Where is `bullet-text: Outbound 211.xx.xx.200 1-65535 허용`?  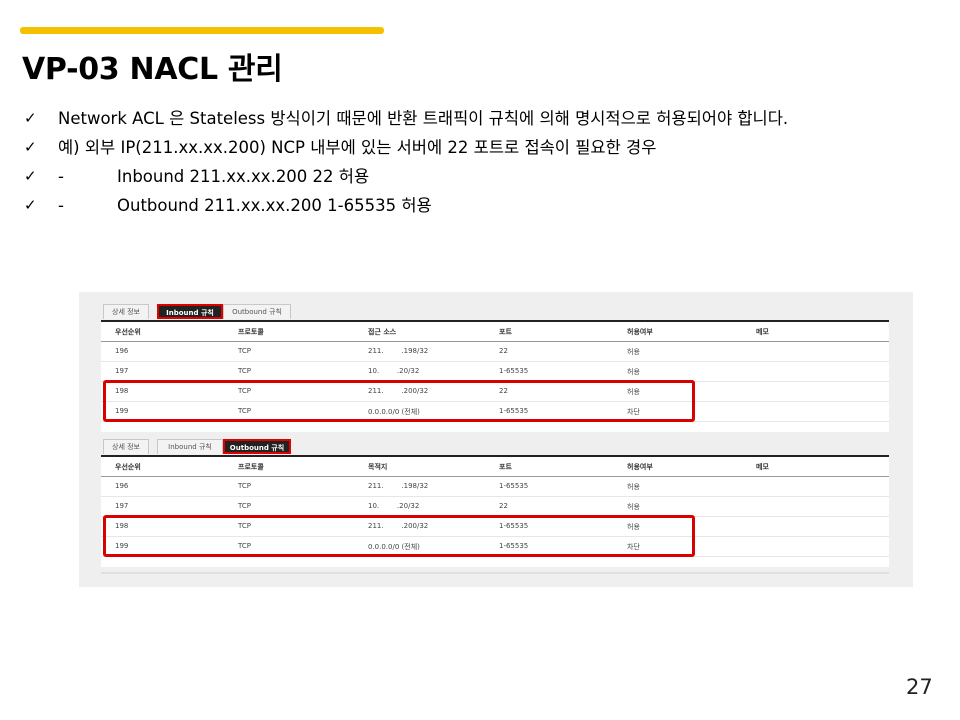 bullet-text: Outbound 211.xx.xx.200 1-65535 허용 is located at coordinates (274, 205).